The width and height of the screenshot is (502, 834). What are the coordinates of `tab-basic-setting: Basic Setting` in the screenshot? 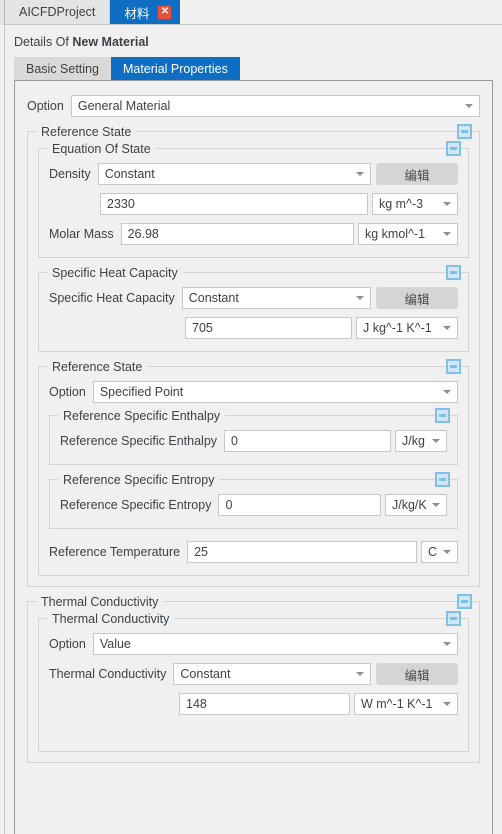 It's located at (62, 69).